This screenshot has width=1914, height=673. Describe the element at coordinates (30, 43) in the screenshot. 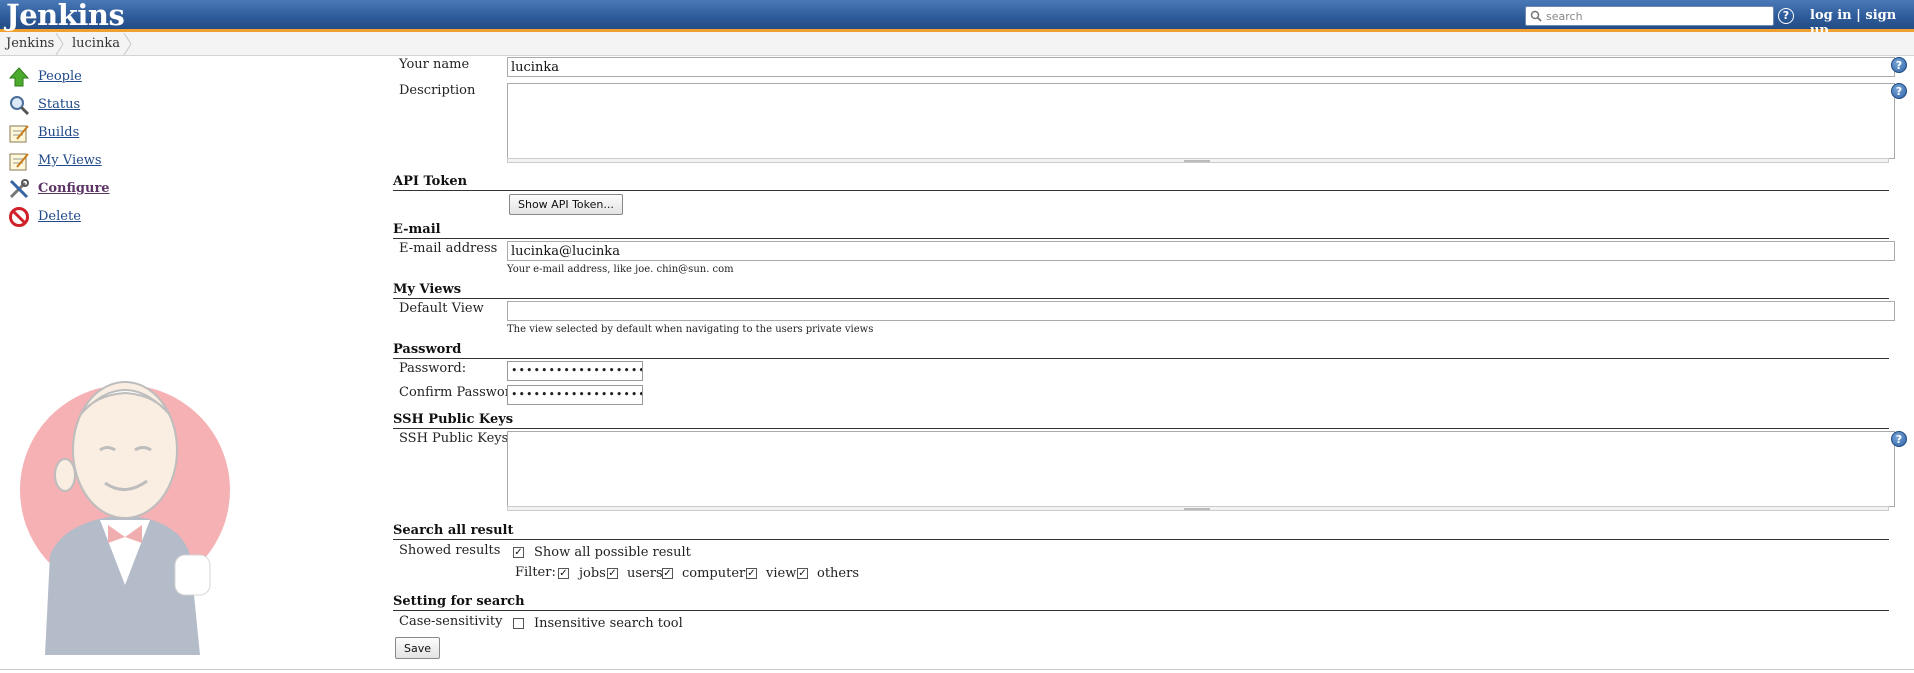

I see `breadcrumb-item-jenkins: Jenkins` at that location.